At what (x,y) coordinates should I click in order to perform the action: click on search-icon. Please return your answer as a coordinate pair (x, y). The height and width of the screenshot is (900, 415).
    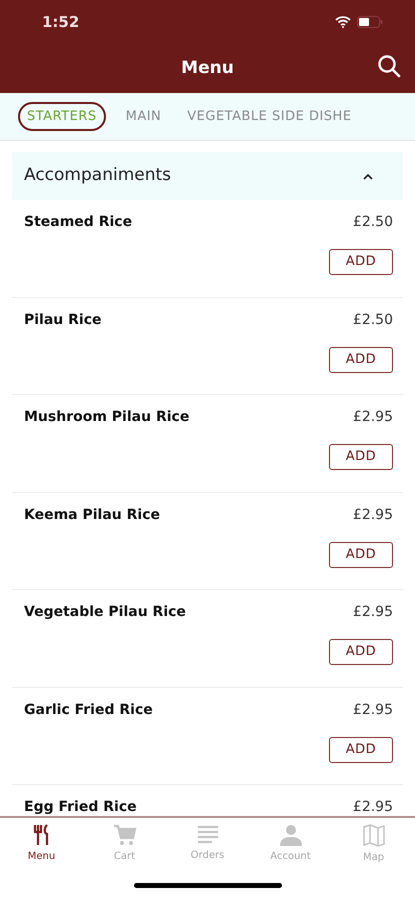
    Looking at the image, I should click on (389, 66).